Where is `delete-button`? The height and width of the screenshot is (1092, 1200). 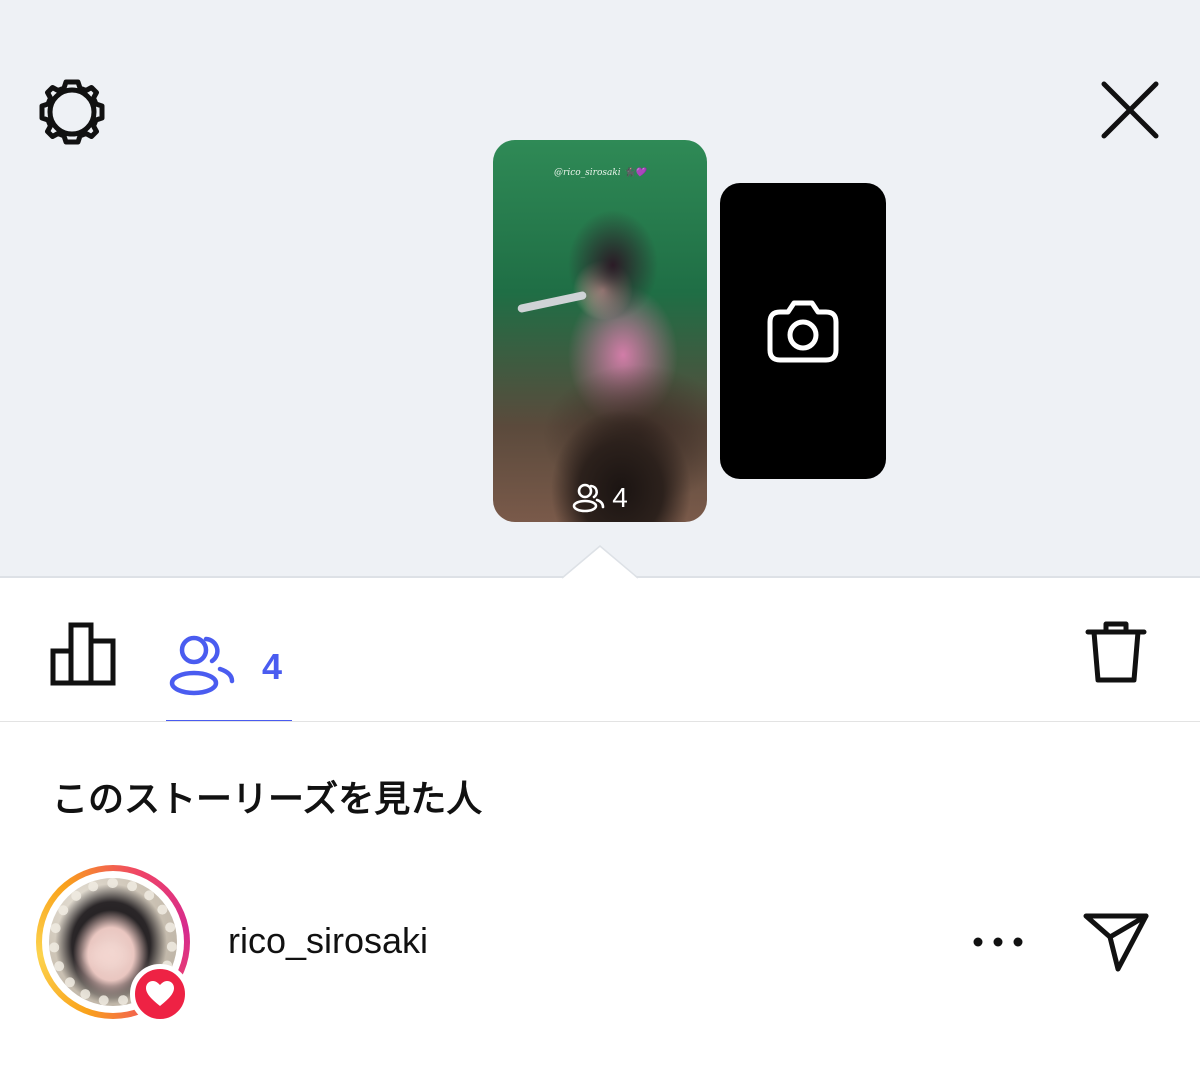
delete-button is located at coordinates (1116, 652).